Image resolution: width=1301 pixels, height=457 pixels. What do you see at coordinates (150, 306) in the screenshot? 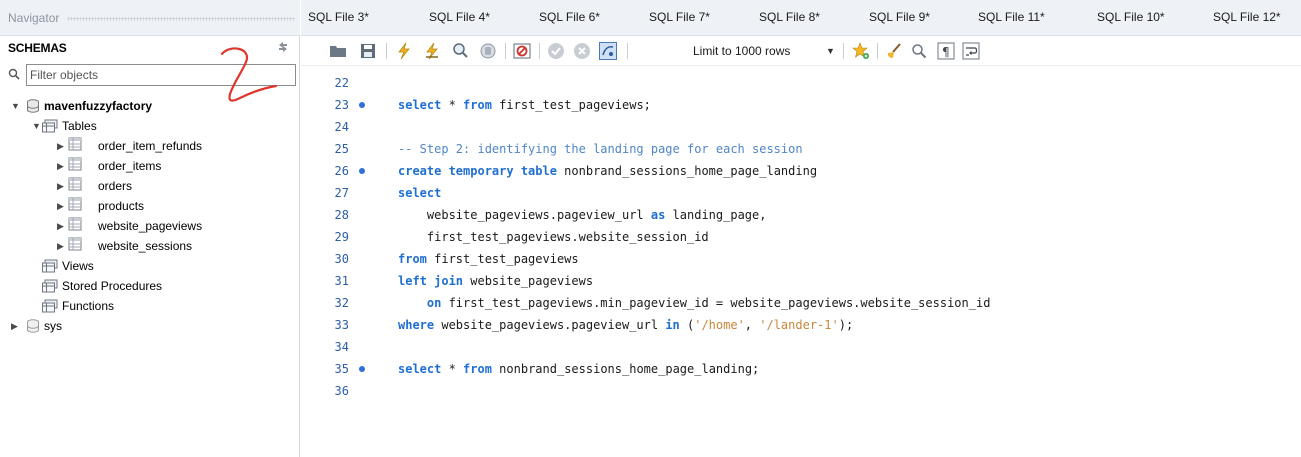
I see `functions-folder: Functions` at bounding box center [150, 306].